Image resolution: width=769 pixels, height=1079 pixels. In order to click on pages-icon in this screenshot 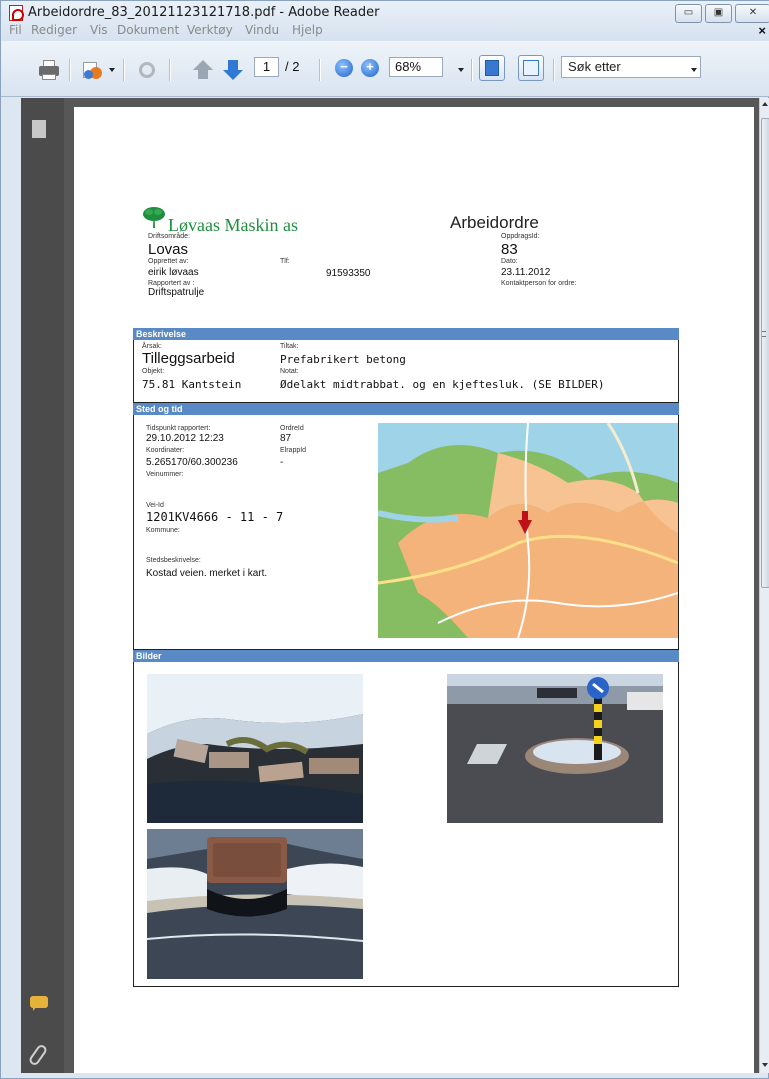, I will do `click(37, 127)`.